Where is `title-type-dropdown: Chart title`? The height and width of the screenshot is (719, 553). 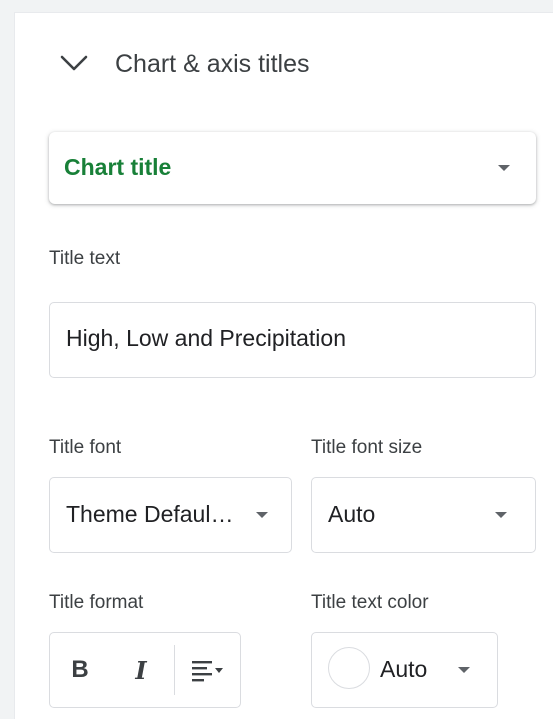 title-type-dropdown: Chart title is located at coordinates (292, 168).